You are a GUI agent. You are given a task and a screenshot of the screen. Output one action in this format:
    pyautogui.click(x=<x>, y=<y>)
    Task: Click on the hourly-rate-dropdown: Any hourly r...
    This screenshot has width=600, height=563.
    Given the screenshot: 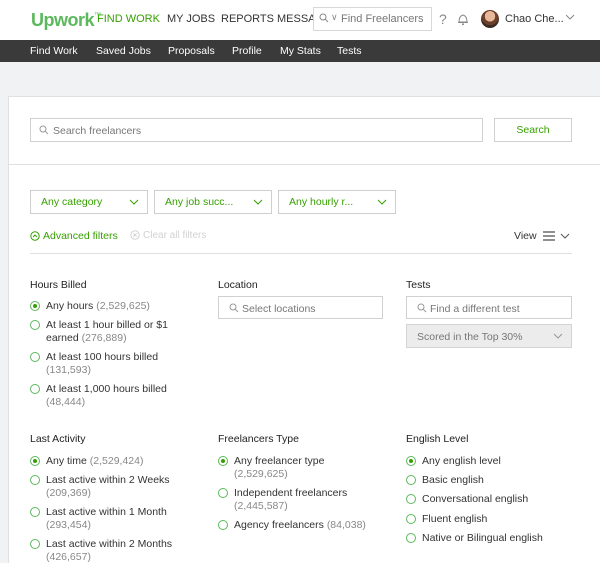 What is the action you would take?
    pyautogui.click(x=337, y=202)
    